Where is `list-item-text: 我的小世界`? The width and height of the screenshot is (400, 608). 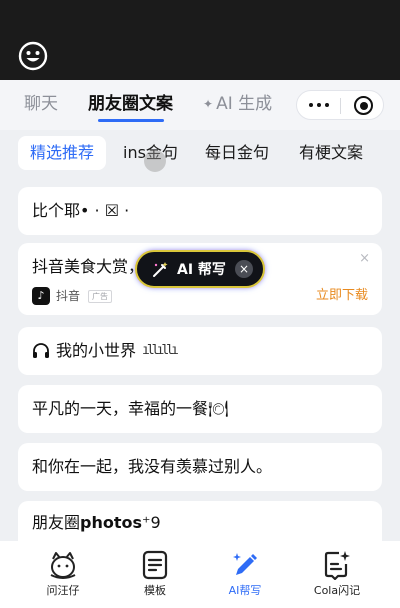 list-item-text: 我的小世界 is located at coordinates (96, 350).